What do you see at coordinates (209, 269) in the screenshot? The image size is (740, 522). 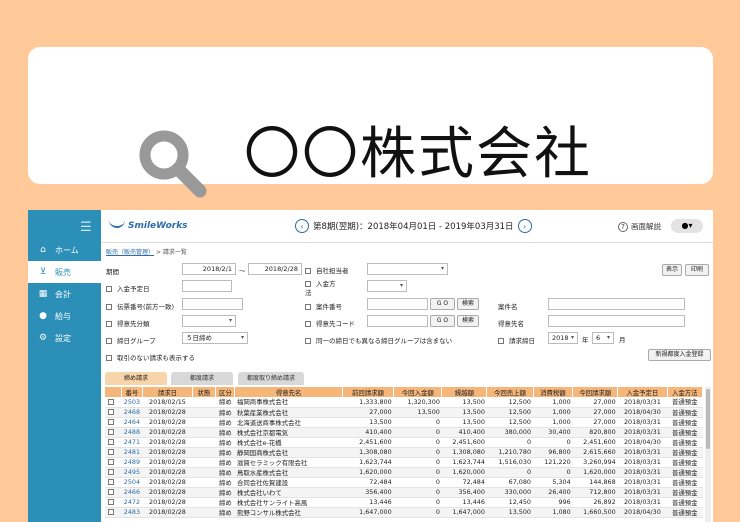 I see `period-from-input: 2018/2/1` at bounding box center [209, 269].